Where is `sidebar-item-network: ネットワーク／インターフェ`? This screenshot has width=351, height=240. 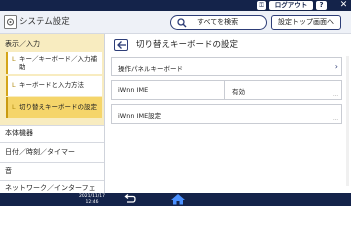 sidebar-item-network: ネットワーク／インターフェ is located at coordinates (52, 186).